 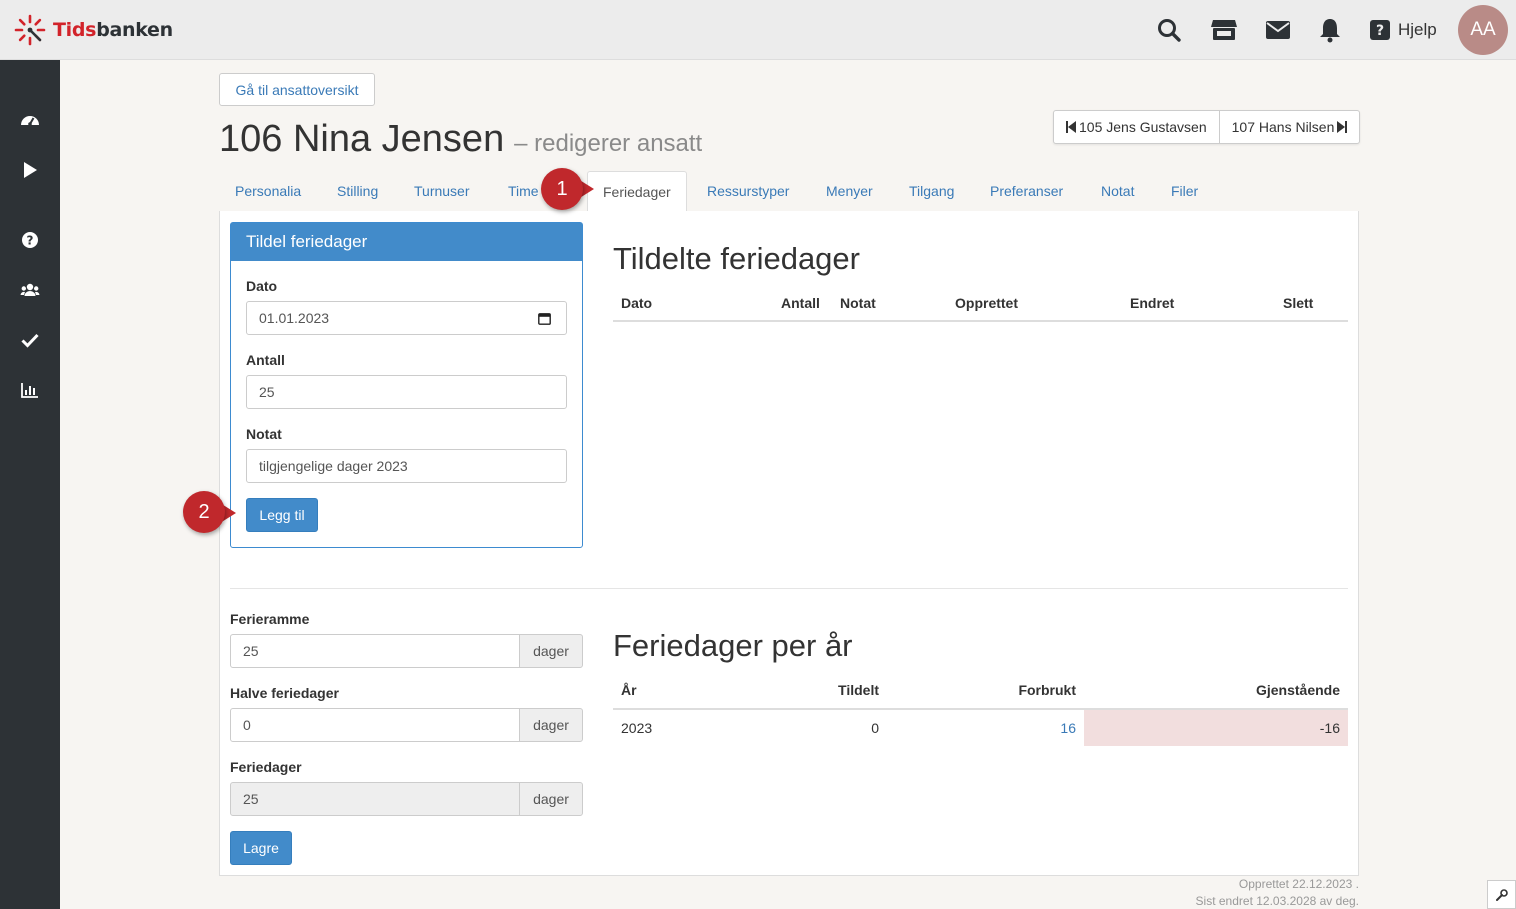 I want to click on column-header-notat: Notat, so click(x=858, y=303).